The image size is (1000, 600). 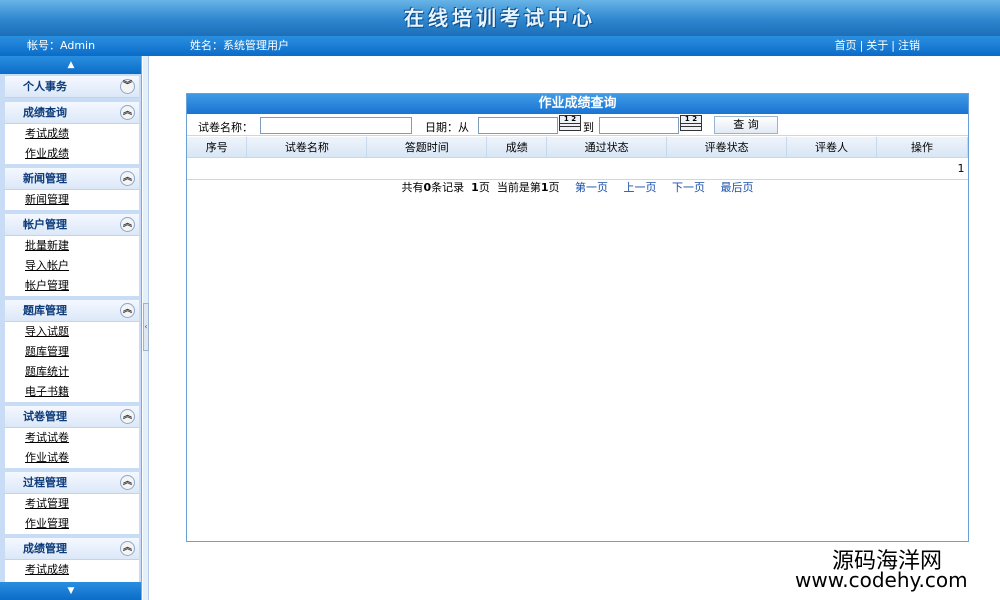 I want to click on sidebar-item: 作业试卷, so click(x=72, y=458).